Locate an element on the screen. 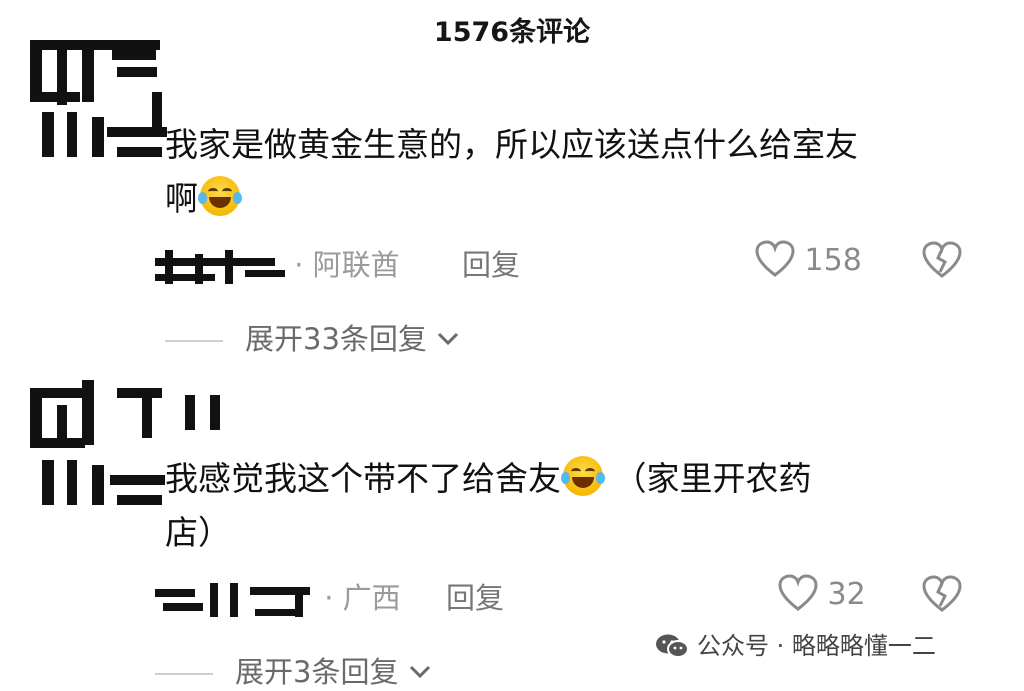 This screenshot has height=691, width=1024. like-button: 32 is located at coordinates (822, 593).